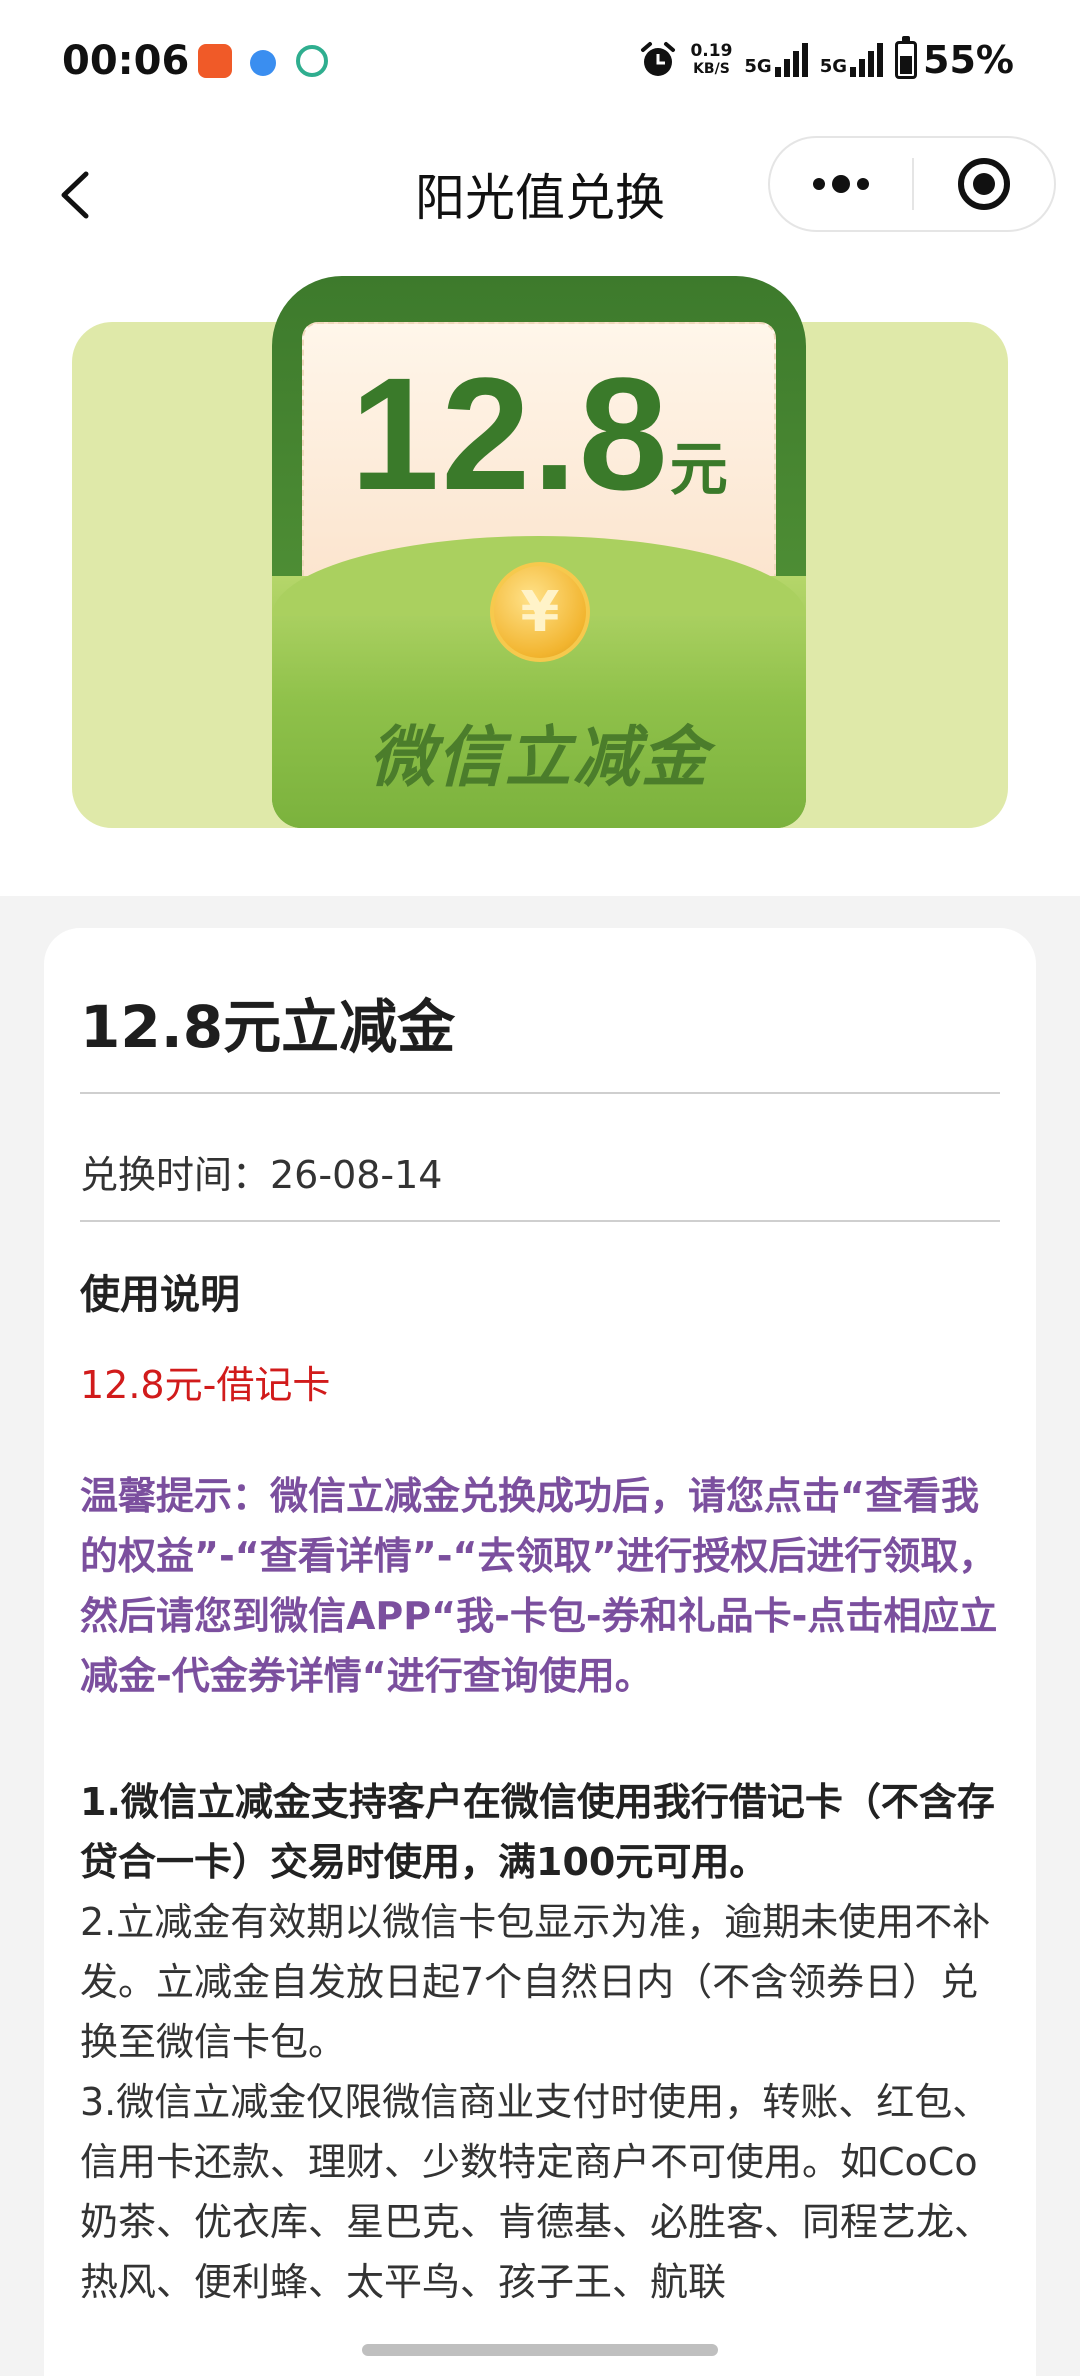 Image resolution: width=1080 pixels, height=2376 pixels. I want to click on home-indicator, so click(540, 2350).